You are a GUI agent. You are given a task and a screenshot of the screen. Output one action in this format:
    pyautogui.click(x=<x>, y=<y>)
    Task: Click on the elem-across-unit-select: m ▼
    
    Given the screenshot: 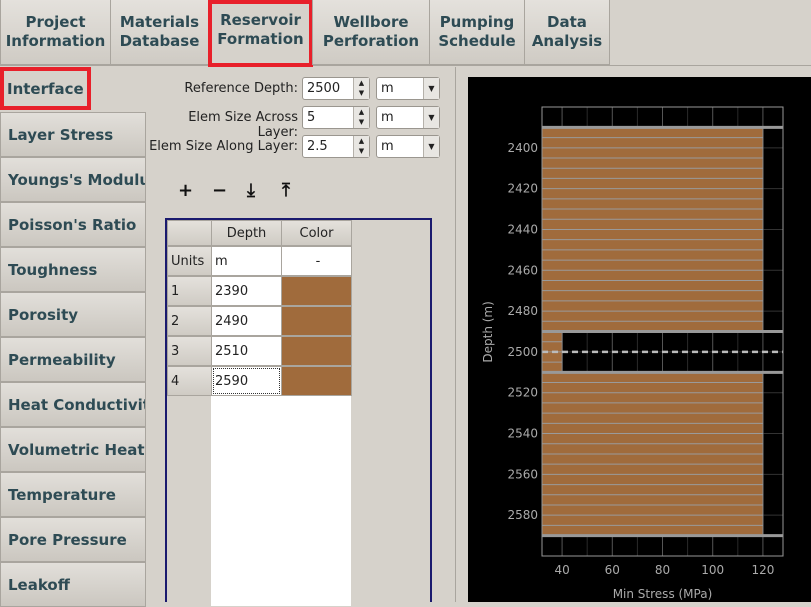 What is the action you would take?
    pyautogui.click(x=408, y=117)
    